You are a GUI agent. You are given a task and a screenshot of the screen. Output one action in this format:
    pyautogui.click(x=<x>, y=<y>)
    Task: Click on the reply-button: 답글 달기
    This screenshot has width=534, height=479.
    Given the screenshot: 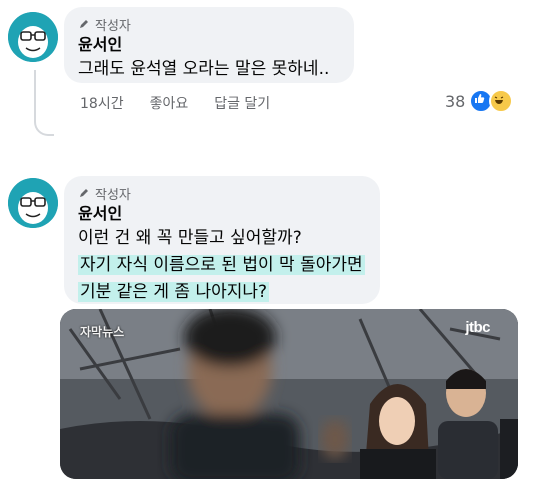 What is the action you would take?
    pyautogui.click(x=242, y=103)
    